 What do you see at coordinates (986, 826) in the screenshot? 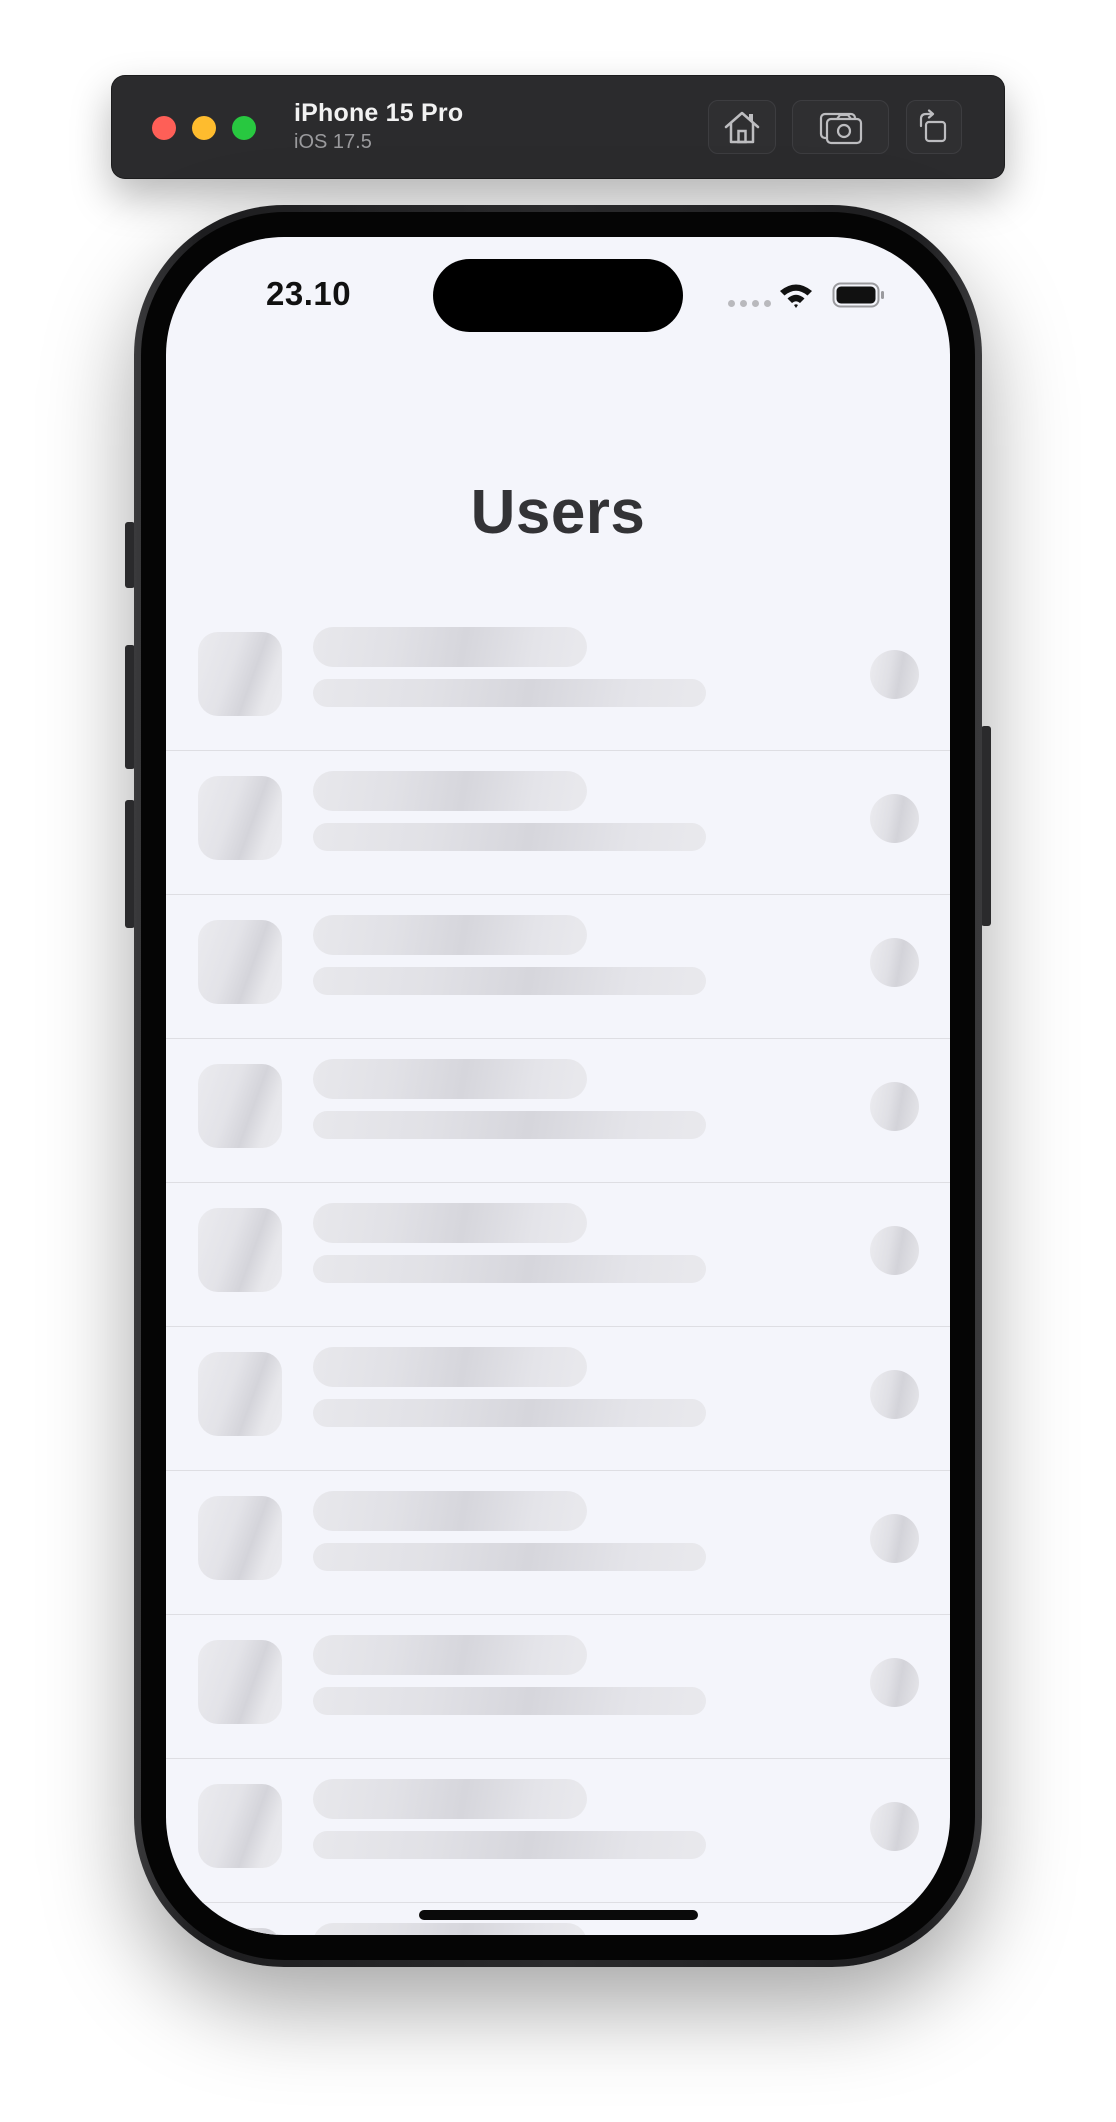
I see `side-power-button` at bounding box center [986, 826].